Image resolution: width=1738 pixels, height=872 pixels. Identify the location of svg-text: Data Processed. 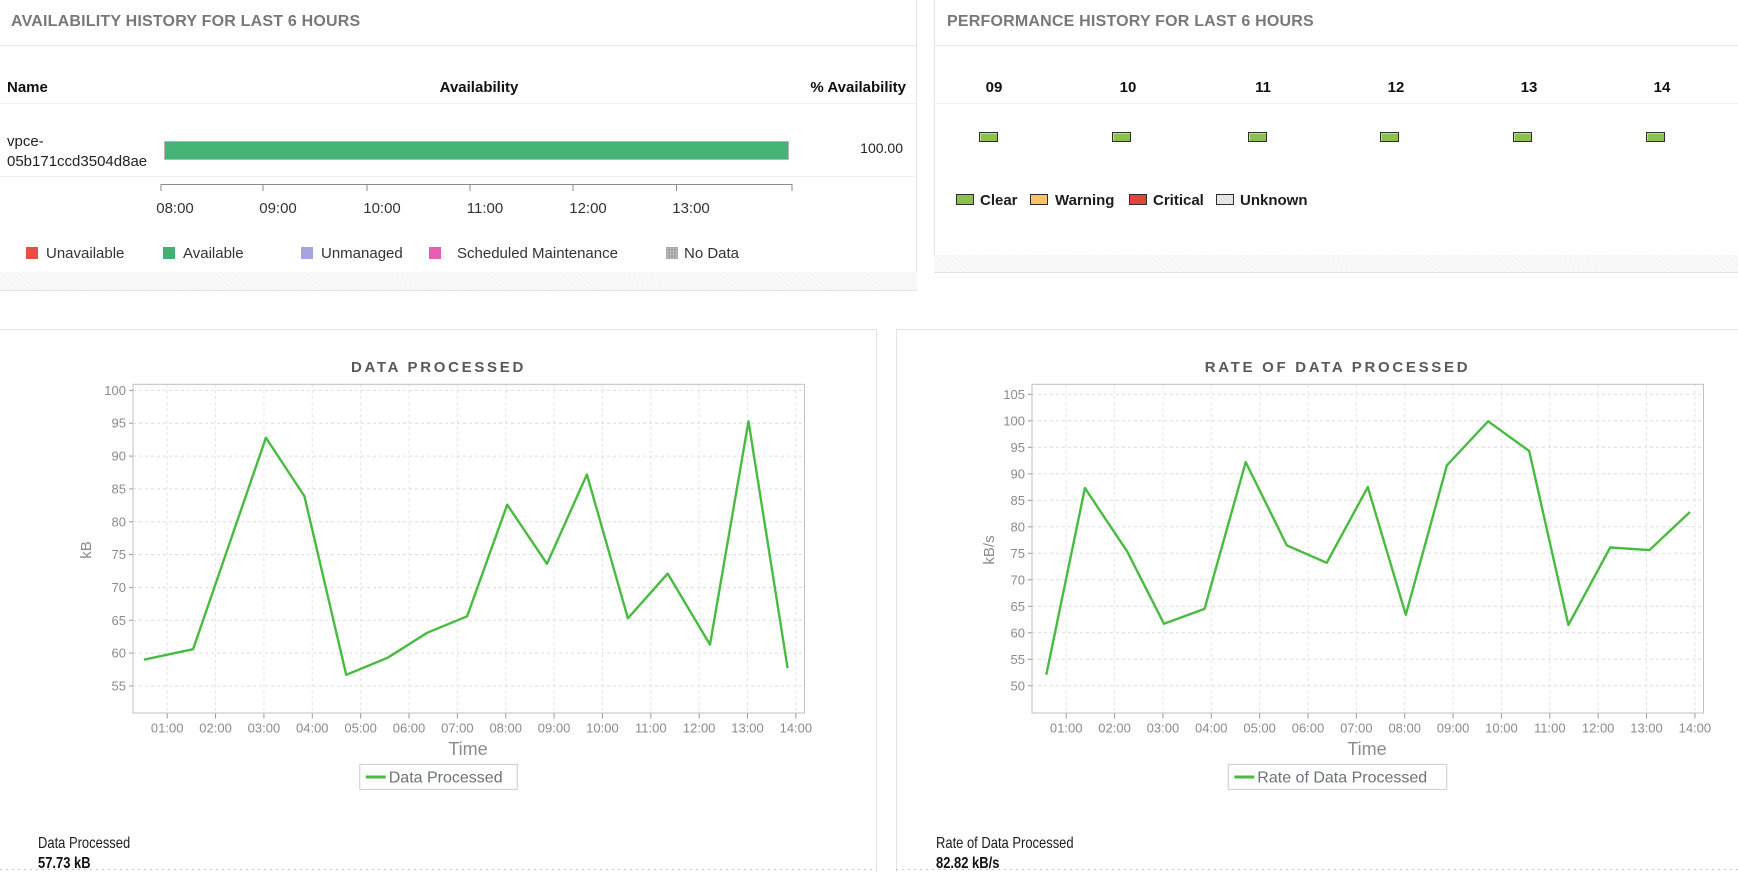
(446, 778).